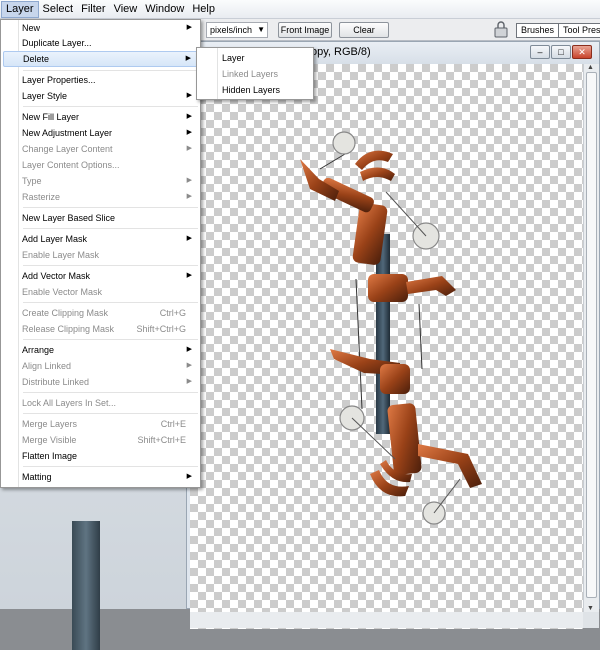  What do you see at coordinates (36, 59) in the screenshot?
I see `menu-item-label: Delete` at bounding box center [36, 59].